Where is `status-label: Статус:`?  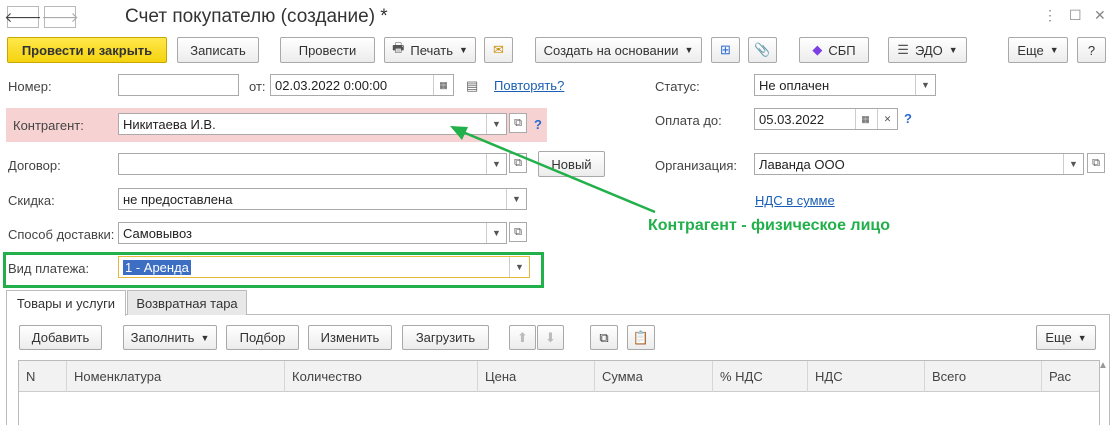 status-label: Статус: is located at coordinates (677, 86).